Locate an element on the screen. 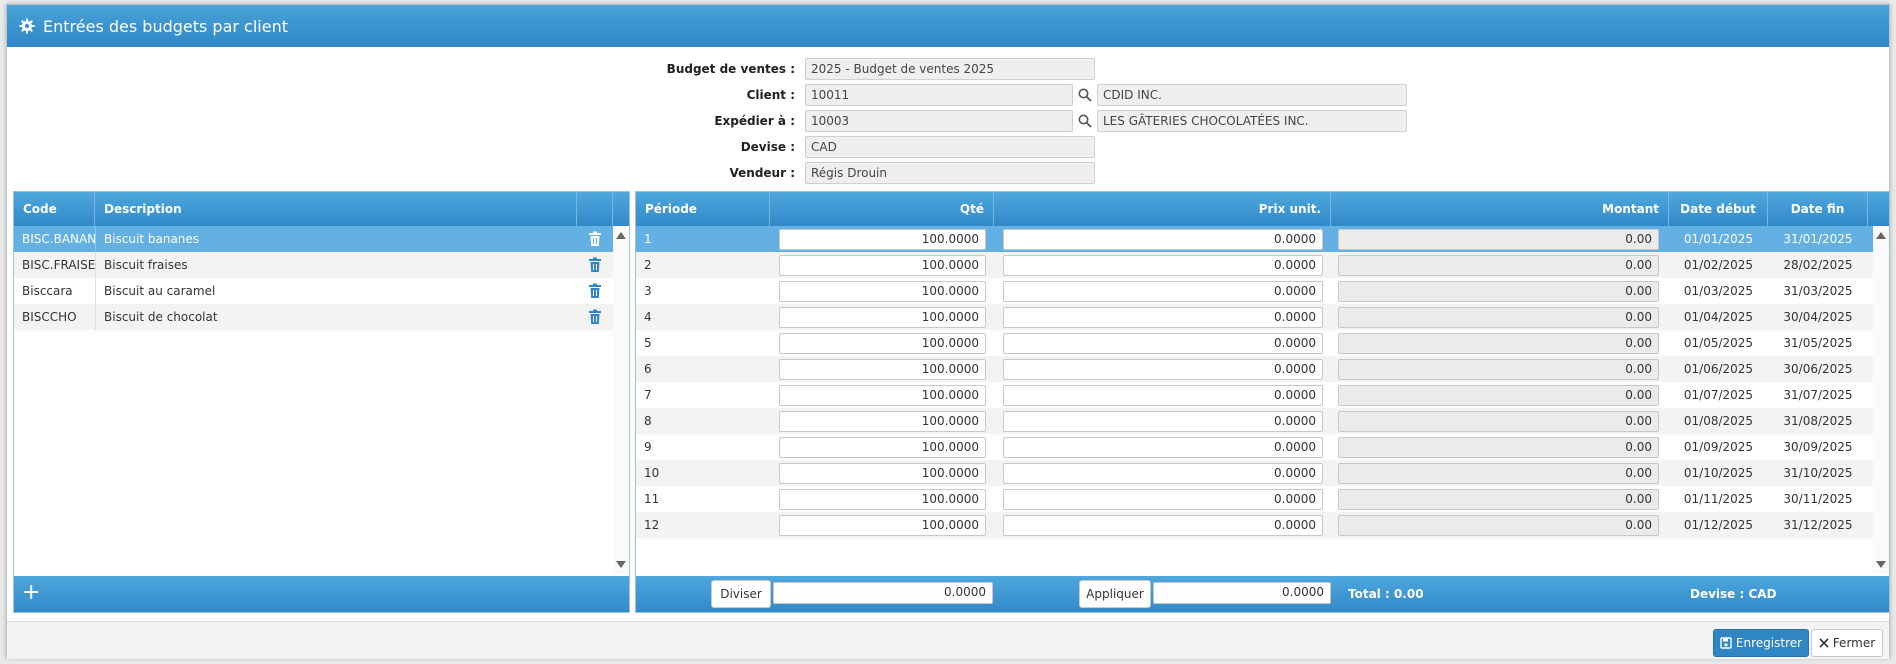 The width and height of the screenshot is (1896, 664). client-name-field: CDID INC. is located at coordinates (1252, 95).